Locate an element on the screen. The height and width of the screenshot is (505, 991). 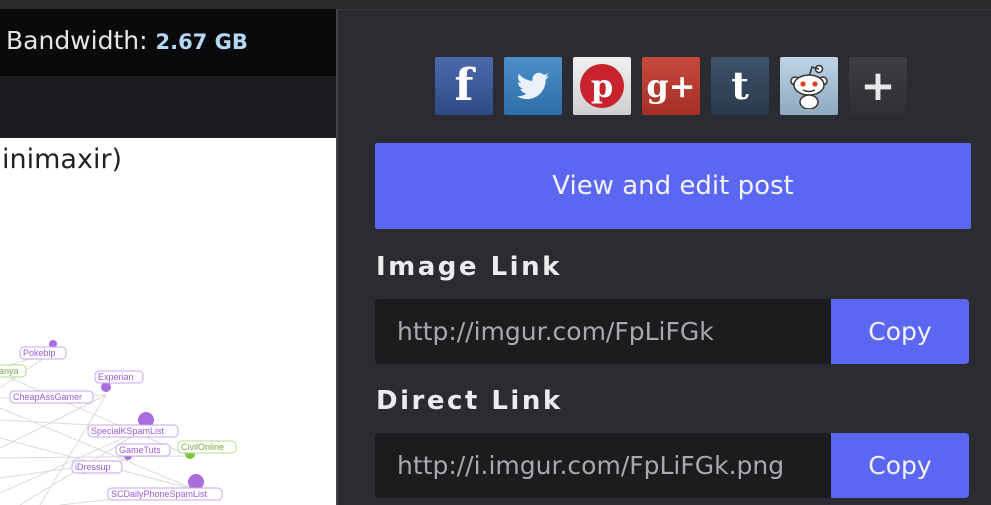
node-label-scdailyphonespamlist: SCDailyPhoneSpamList is located at coordinates (159, 494).